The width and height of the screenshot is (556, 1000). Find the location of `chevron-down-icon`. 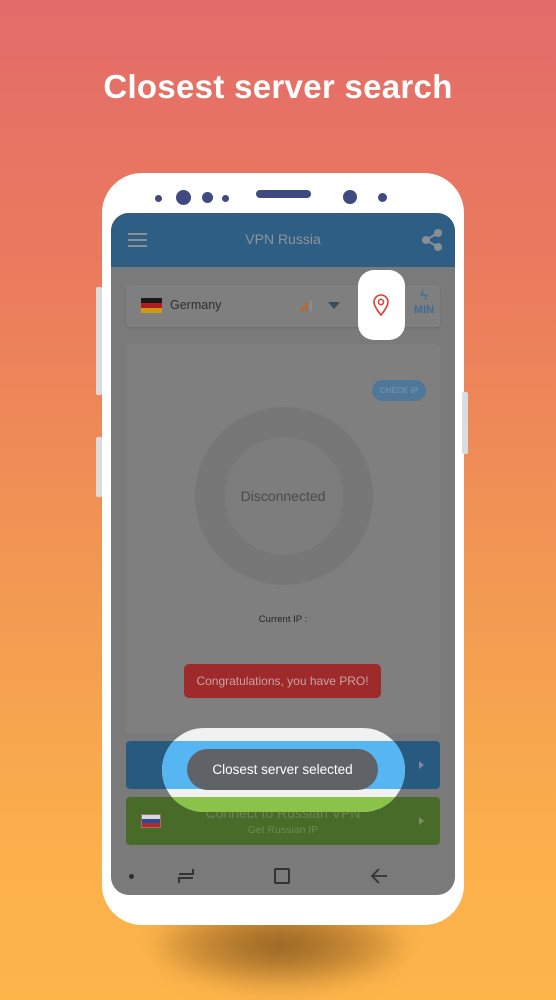

chevron-down-icon is located at coordinates (334, 305).